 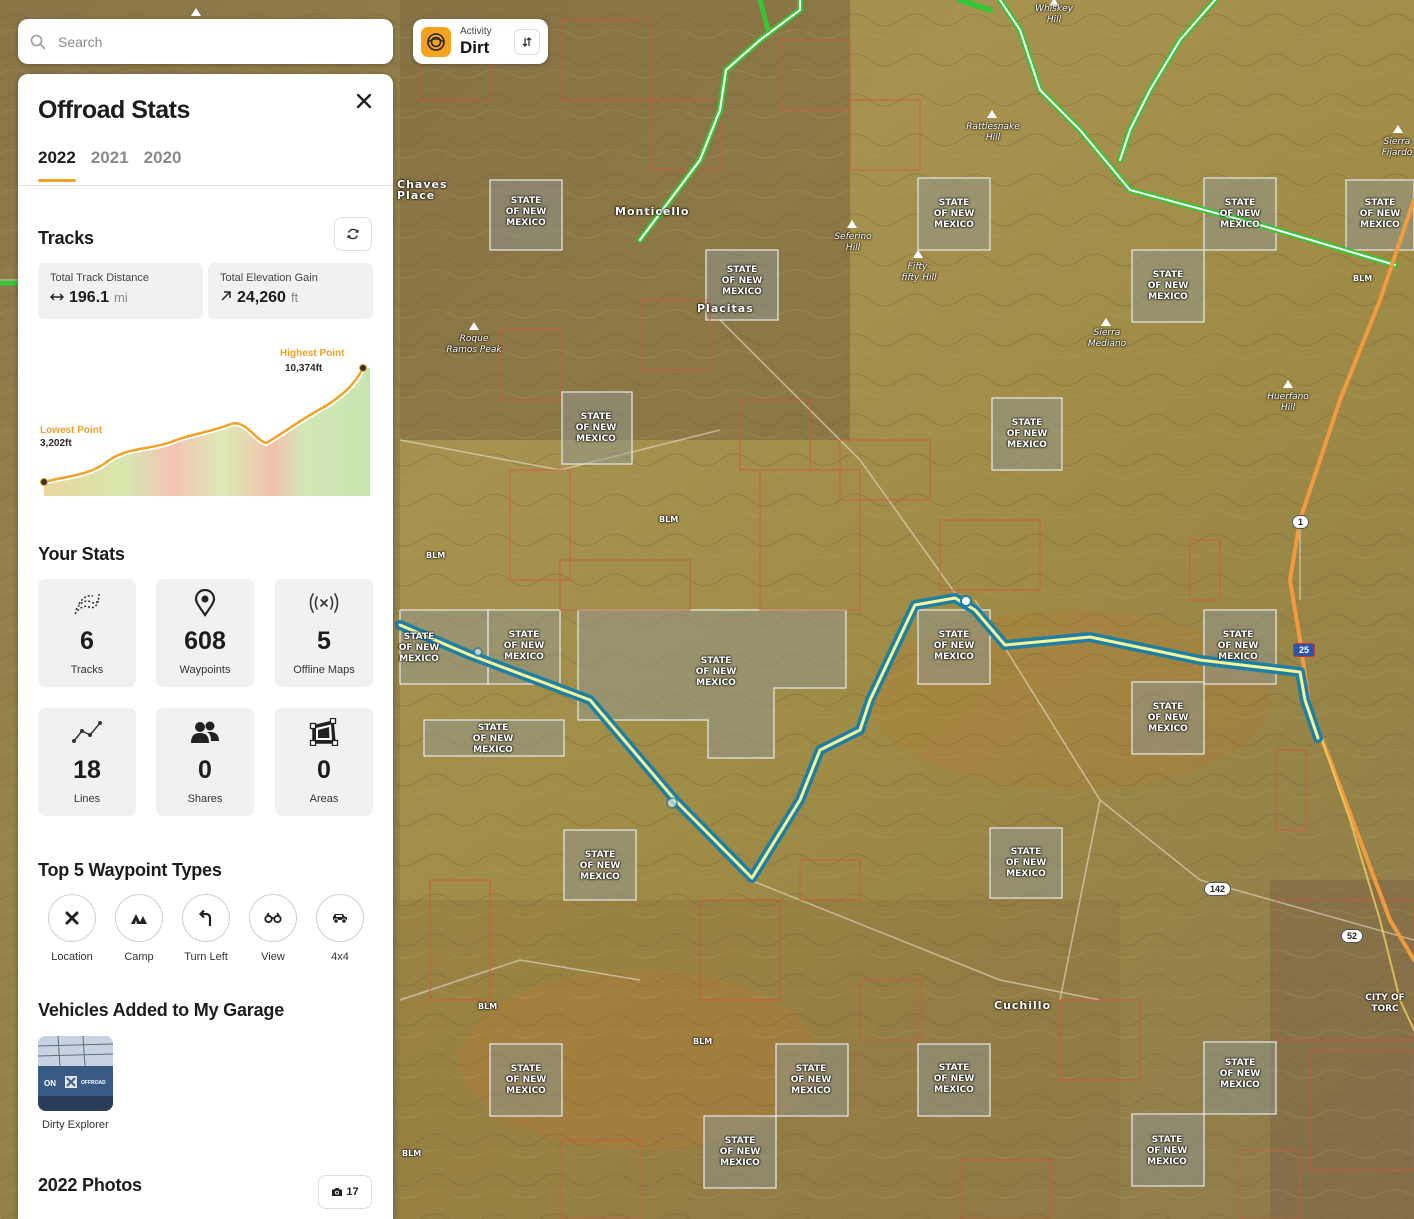 What do you see at coordinates (205, 633) in the screenshot?
I see `stat-card-waypoints: 608 Waypoints` at bounding box center [205, 633].